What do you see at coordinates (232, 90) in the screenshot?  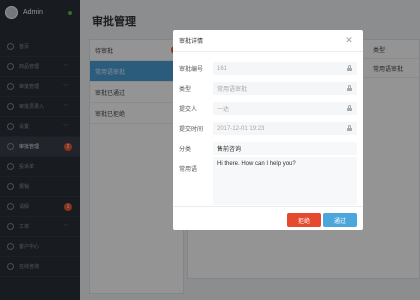 I see `field-value: 常用语审批` at bounding box center [232, 90].